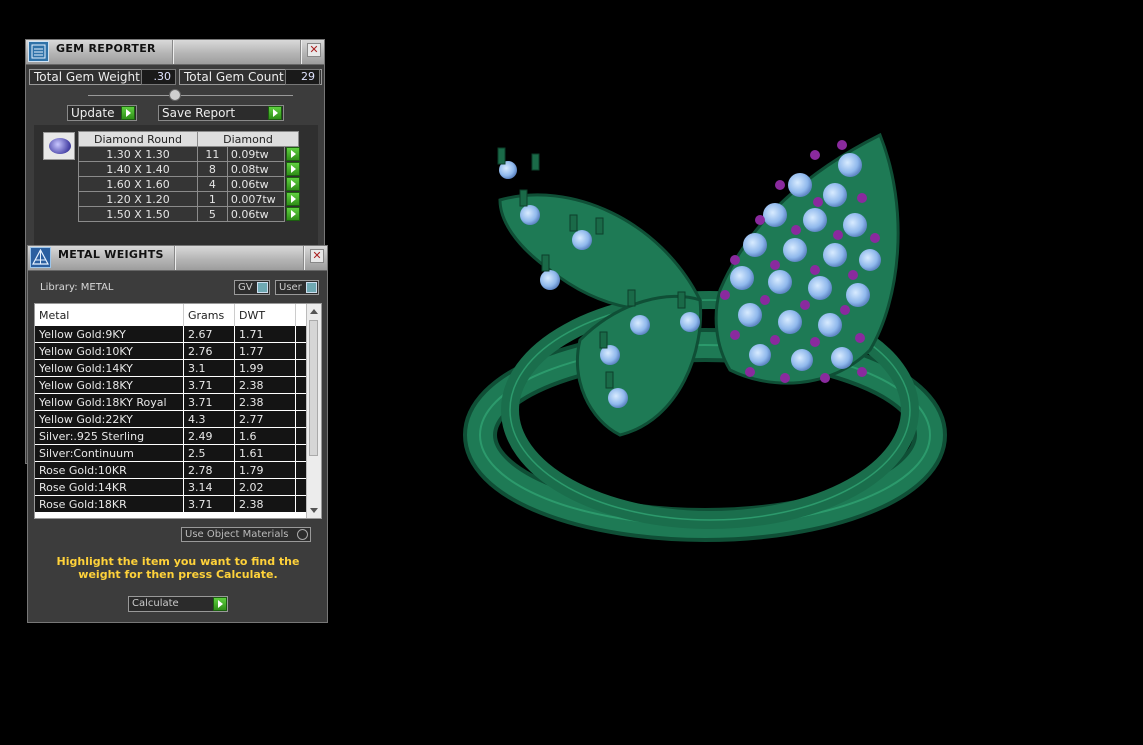  Describe the element at coordinates (171, 504) in the screenshot. I see `table-row: Rose Gold:18KR 3.71 2.38` at that location.